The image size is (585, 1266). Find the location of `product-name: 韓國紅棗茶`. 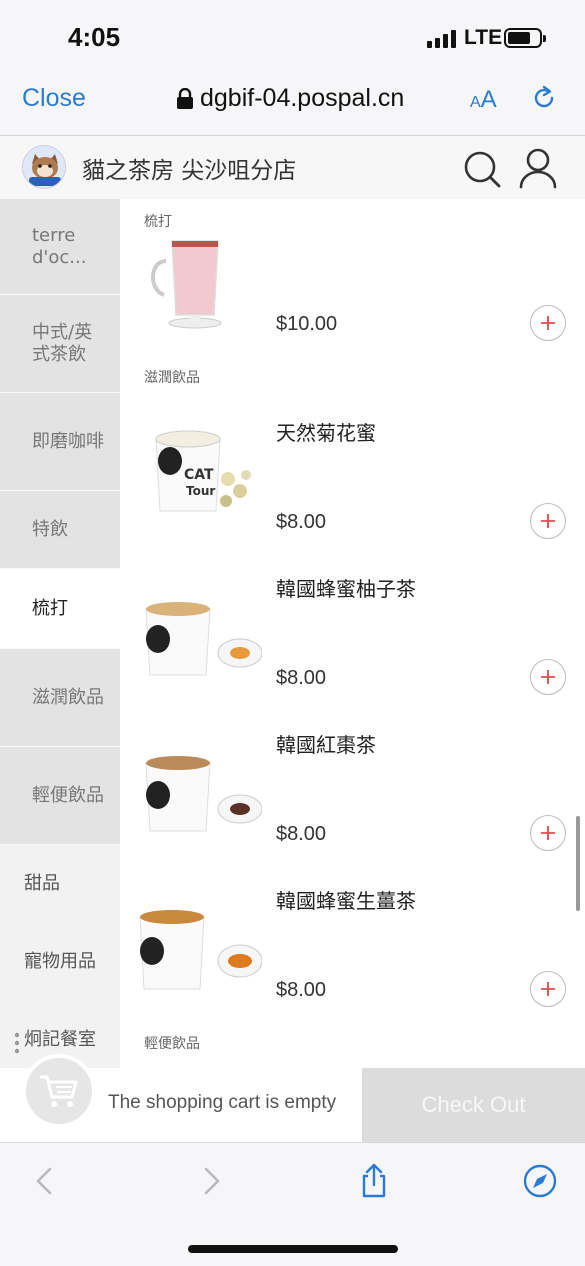

product-name: 韓國紅棗茶 is located at coordinates (326, 745).